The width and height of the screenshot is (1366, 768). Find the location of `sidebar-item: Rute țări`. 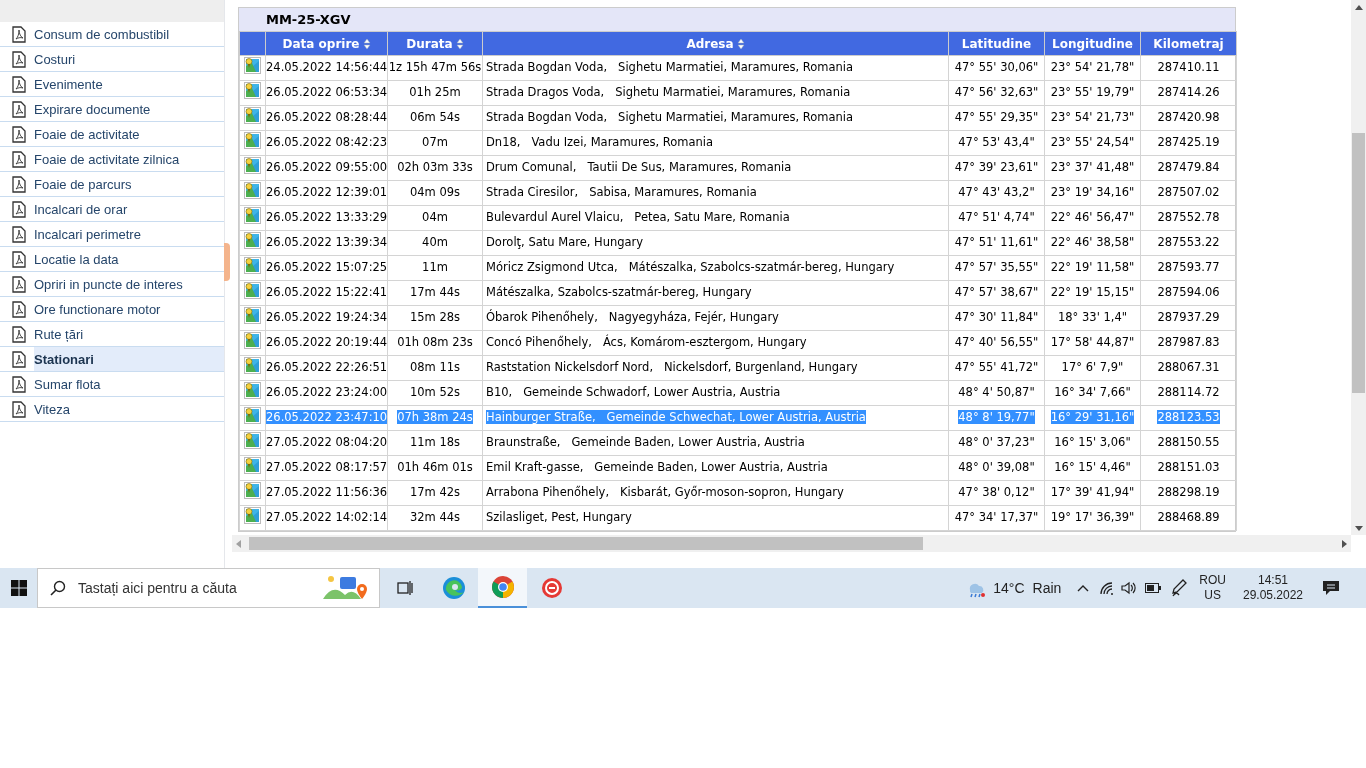

sidebar-item: Rute țări is located at coordinates (129, 334).